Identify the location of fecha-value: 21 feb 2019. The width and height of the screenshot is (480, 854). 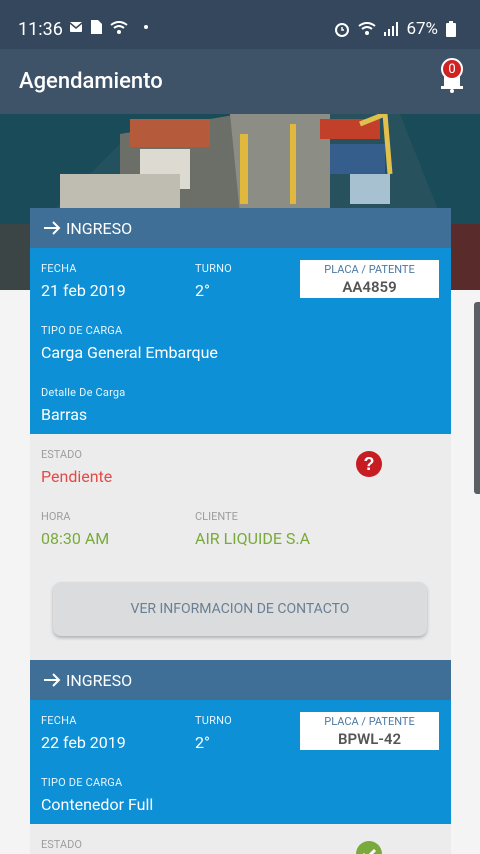
(83, 290).